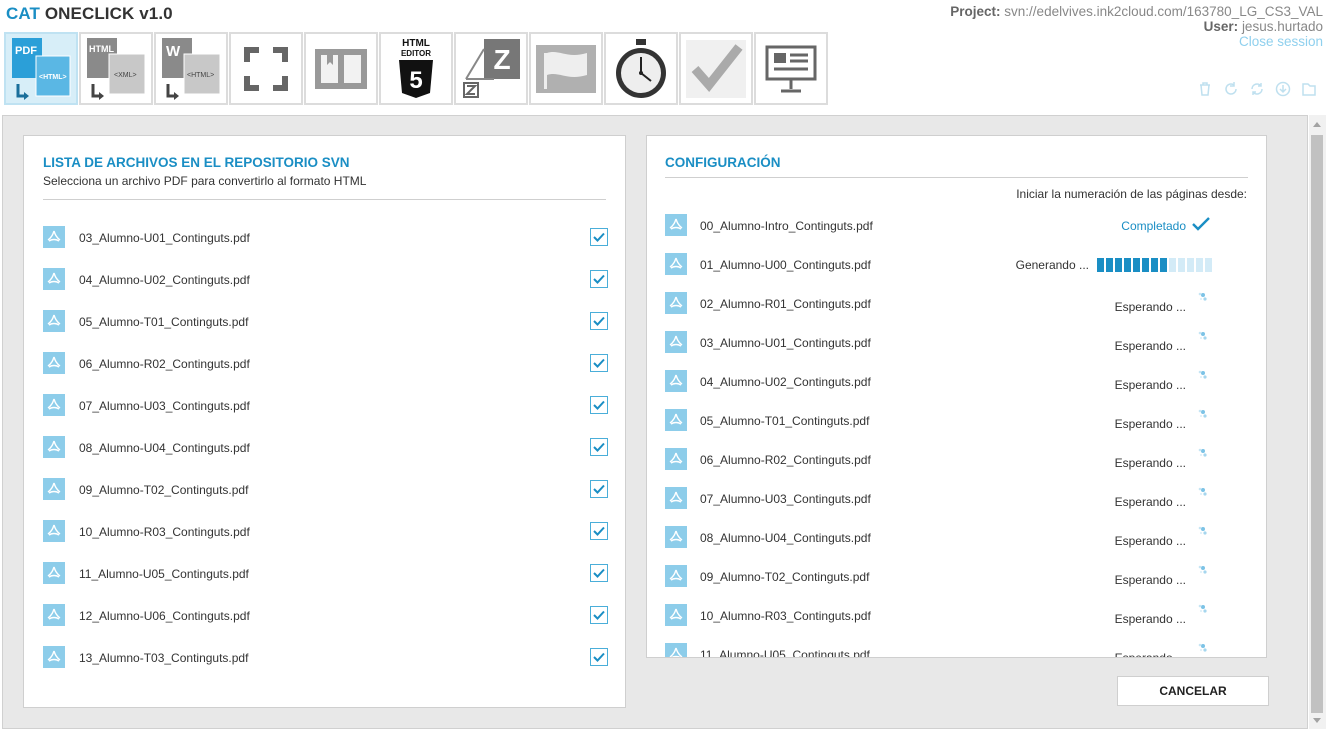 The image size is (1328, 731). I want to click on scroll-up-arrow-icon, so click(1317, 124).